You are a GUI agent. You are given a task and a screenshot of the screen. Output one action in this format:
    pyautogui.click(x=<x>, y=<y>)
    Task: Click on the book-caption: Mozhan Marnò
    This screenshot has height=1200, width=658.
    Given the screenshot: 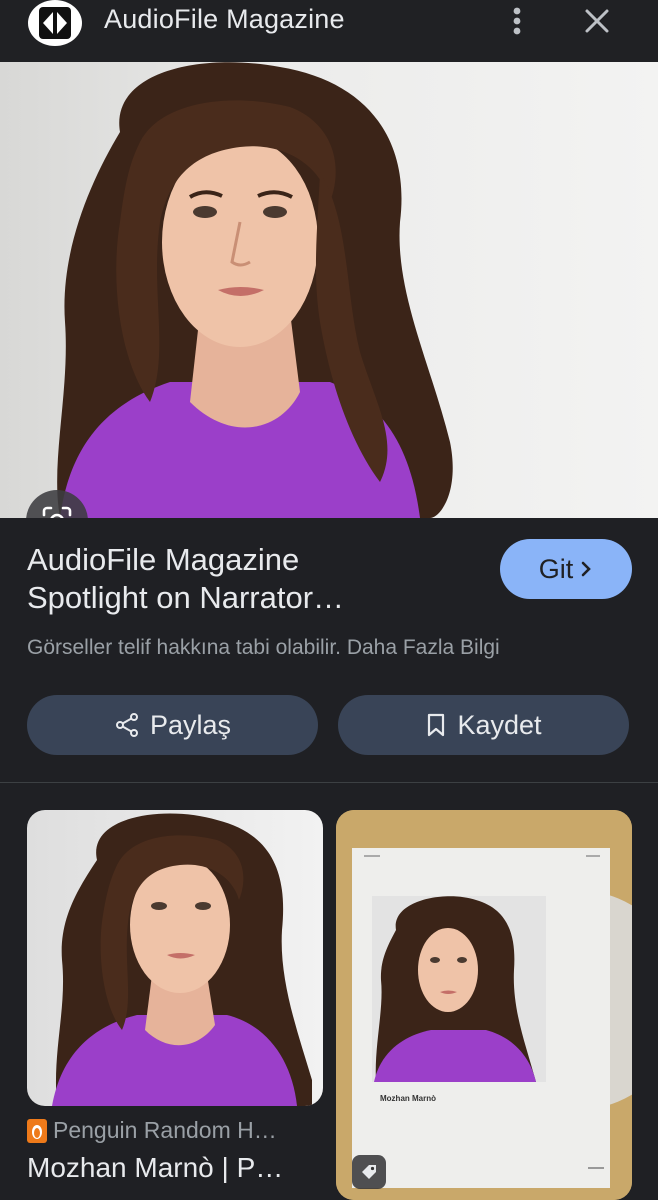 What is the action you would take?
    pyautogui.click(x=408, y=1098)
    